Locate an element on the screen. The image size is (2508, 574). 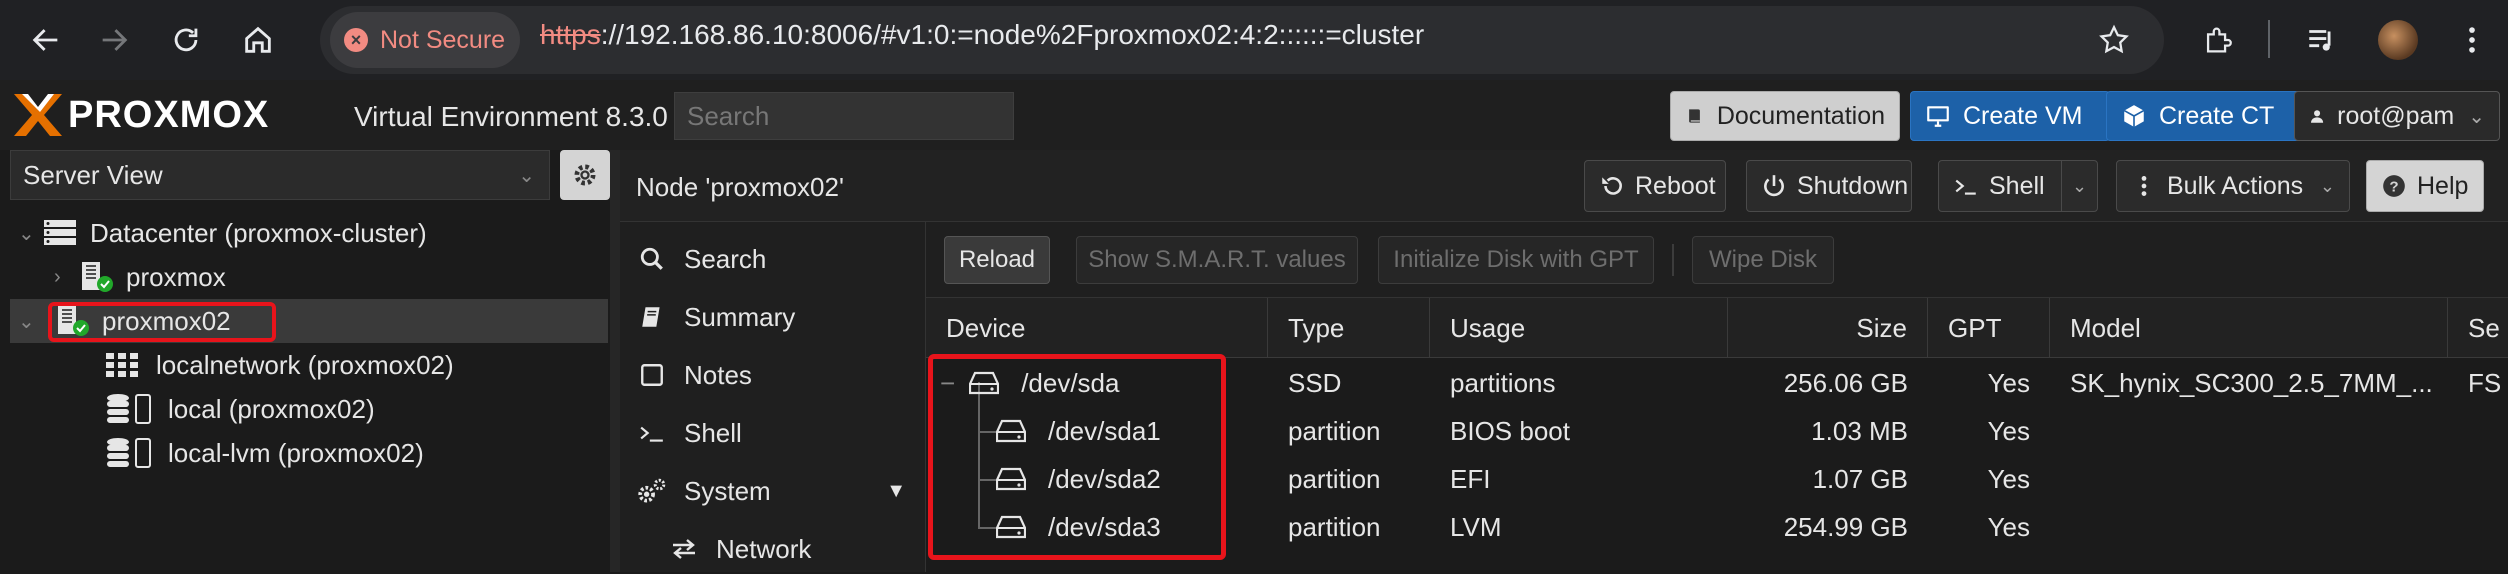
disk-size: 254.99 GB is located at coordinates (1845, 526).